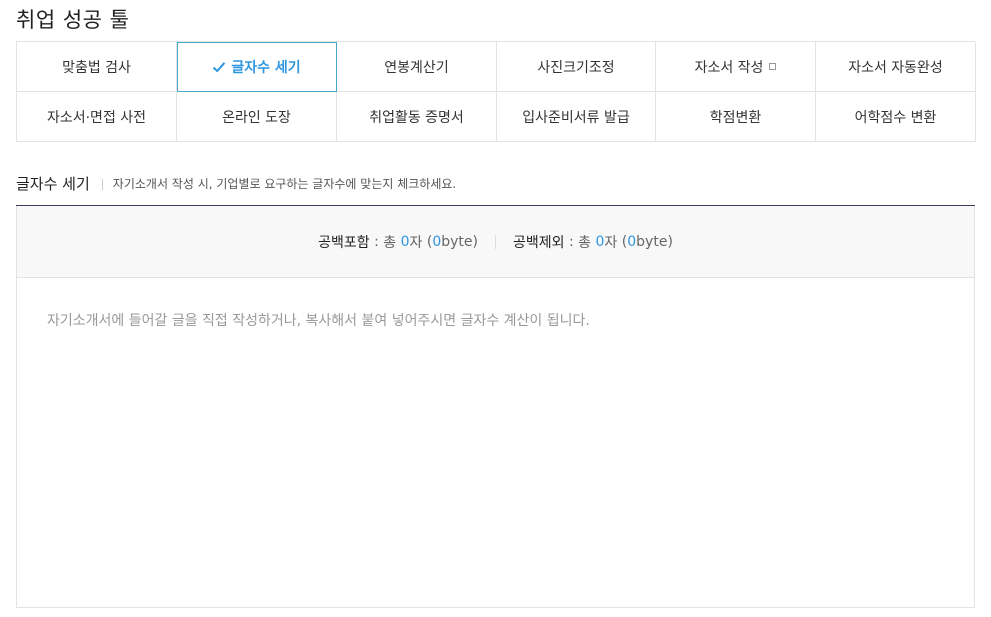  I want to click on without-space-bytes-unit: byte, so click(652, 241).